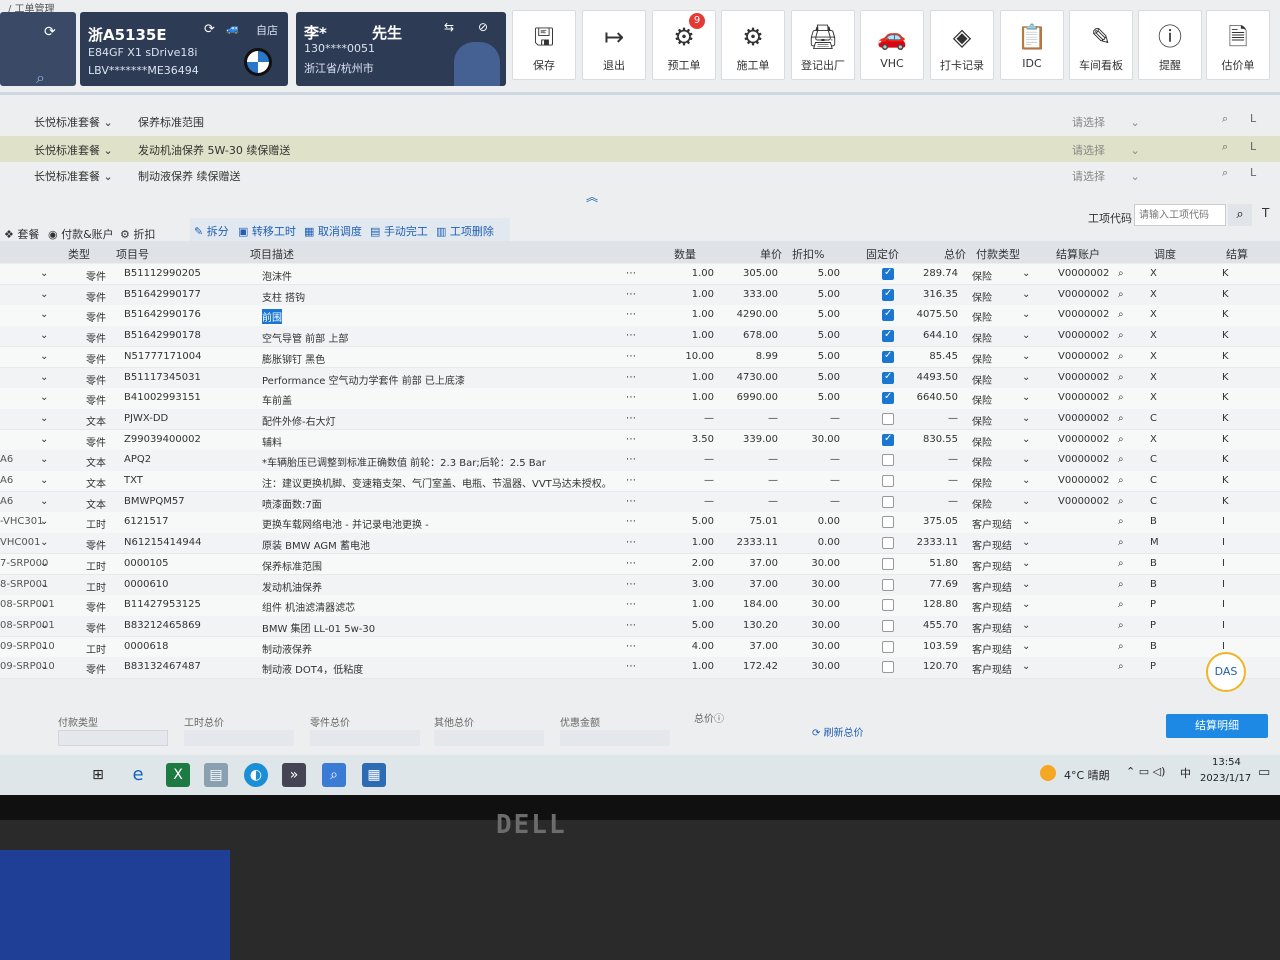 The height and width of the screenshot is (960, 1280). I want to click on toolbar-exit-button: ↦ 退出, so click(614, 45).